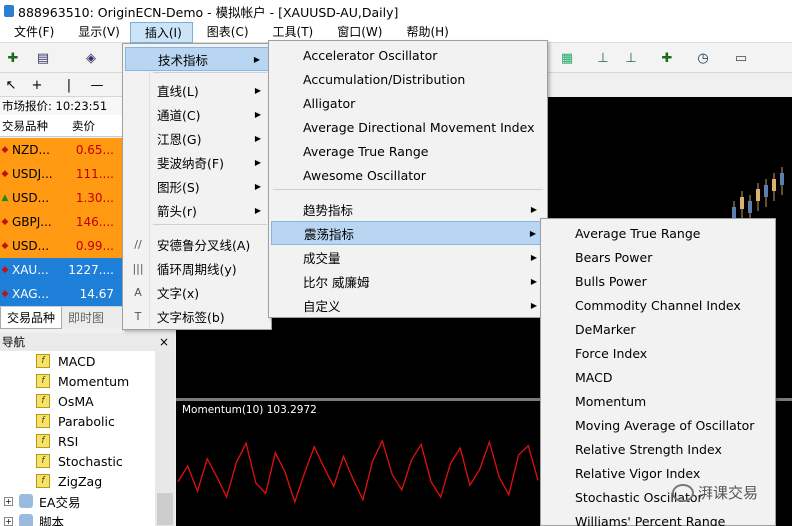 This screenshot has width=792, height=526. What do you see at coordinates (164, 342) in the screenshot?
I see `close-icon: ×` at bounding box center [164, 342].